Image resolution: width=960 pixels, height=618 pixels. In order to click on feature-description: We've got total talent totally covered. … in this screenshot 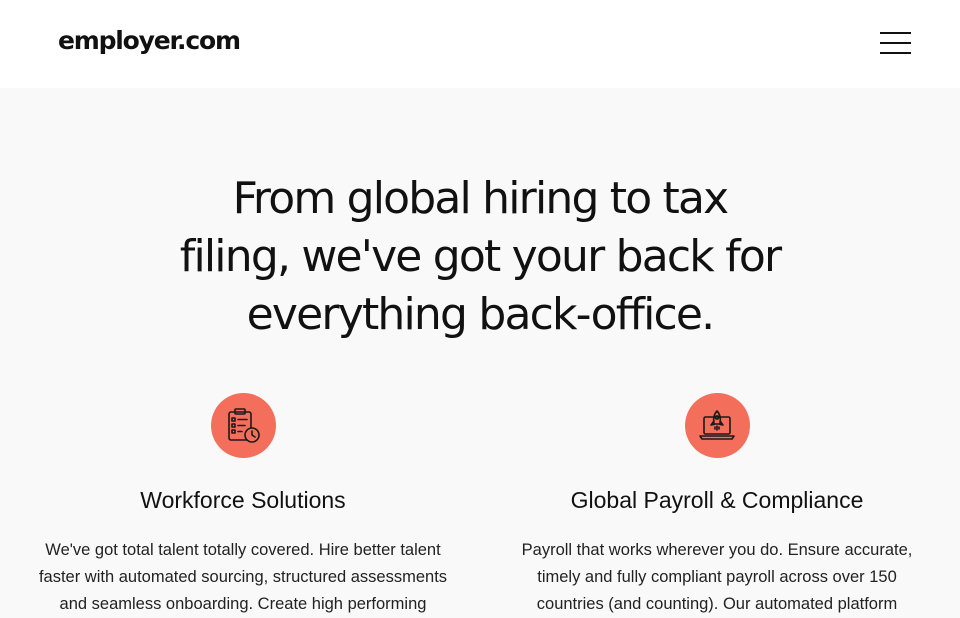, I will do `click(243, 577)`.